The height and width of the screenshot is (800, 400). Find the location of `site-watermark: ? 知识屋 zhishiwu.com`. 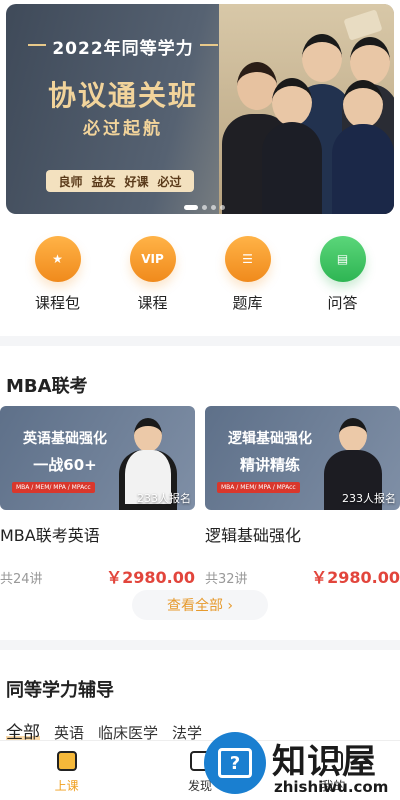

site-watermark: ? 知识屋 zhishiwu.com is located at coordinates (302, 766).